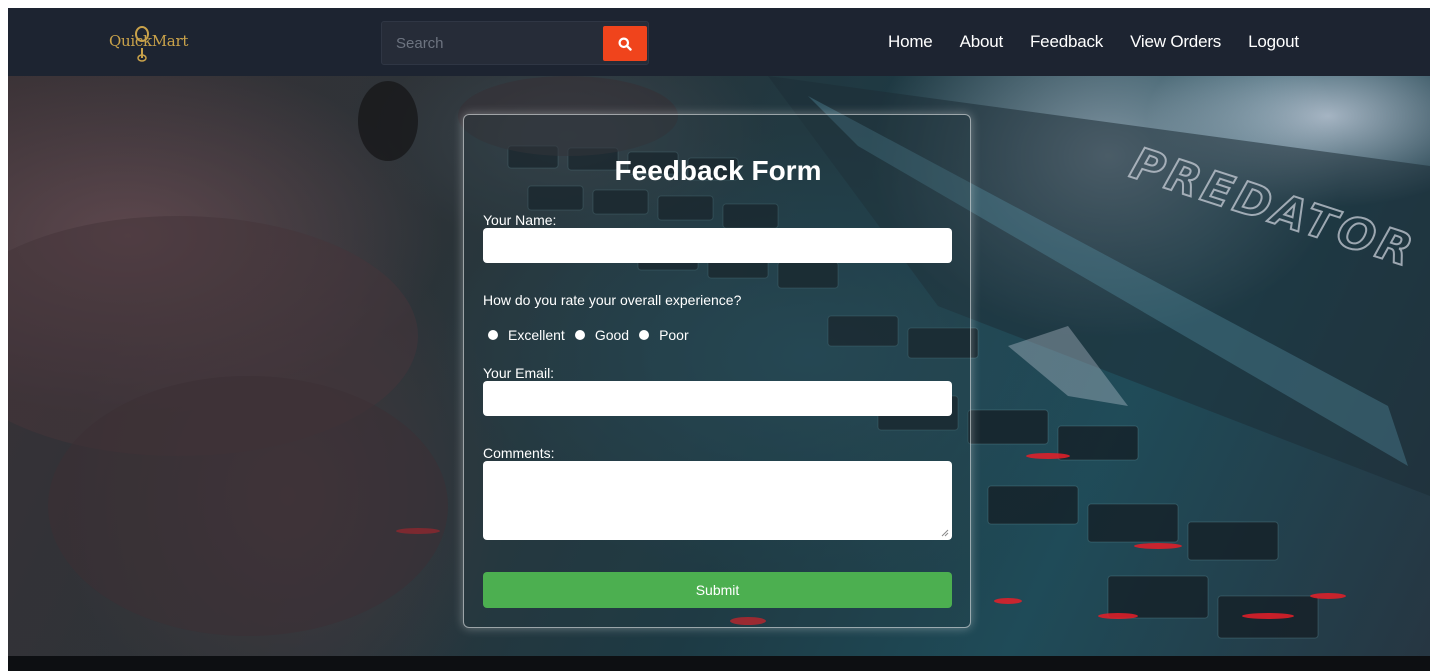  What do you see at coordinates (1107, 42) in the screenshot?
I see `nav-links: Home About Feedback View Orders Logout` at bounding box center [1107, 42].